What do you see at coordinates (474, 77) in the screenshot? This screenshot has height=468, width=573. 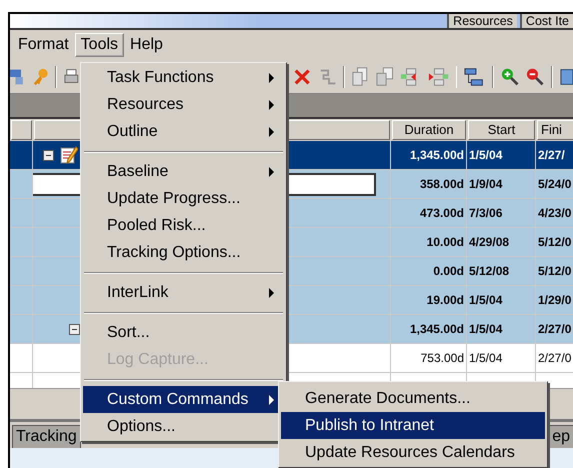 I see `org-chart-icon` at bounding box center [474, 77].